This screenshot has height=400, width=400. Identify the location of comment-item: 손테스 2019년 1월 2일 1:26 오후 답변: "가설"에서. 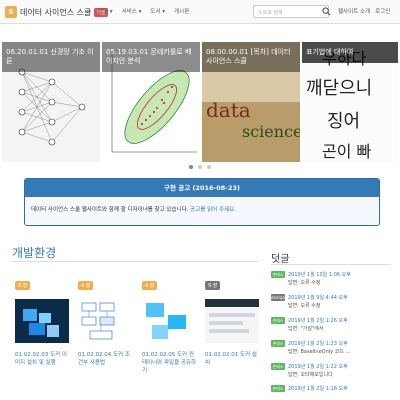
(333, 326).